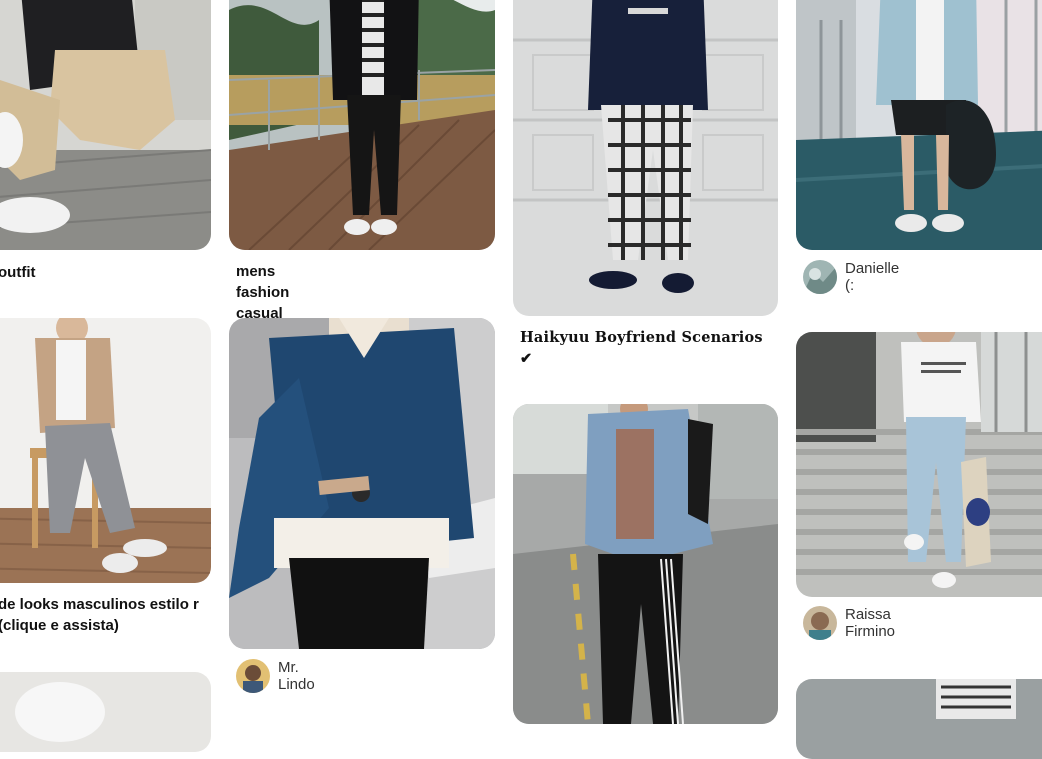  Describe the element at coordinates (275, 676) in the screenshot. I see `pin-author: Mr. Lindo` at that location.